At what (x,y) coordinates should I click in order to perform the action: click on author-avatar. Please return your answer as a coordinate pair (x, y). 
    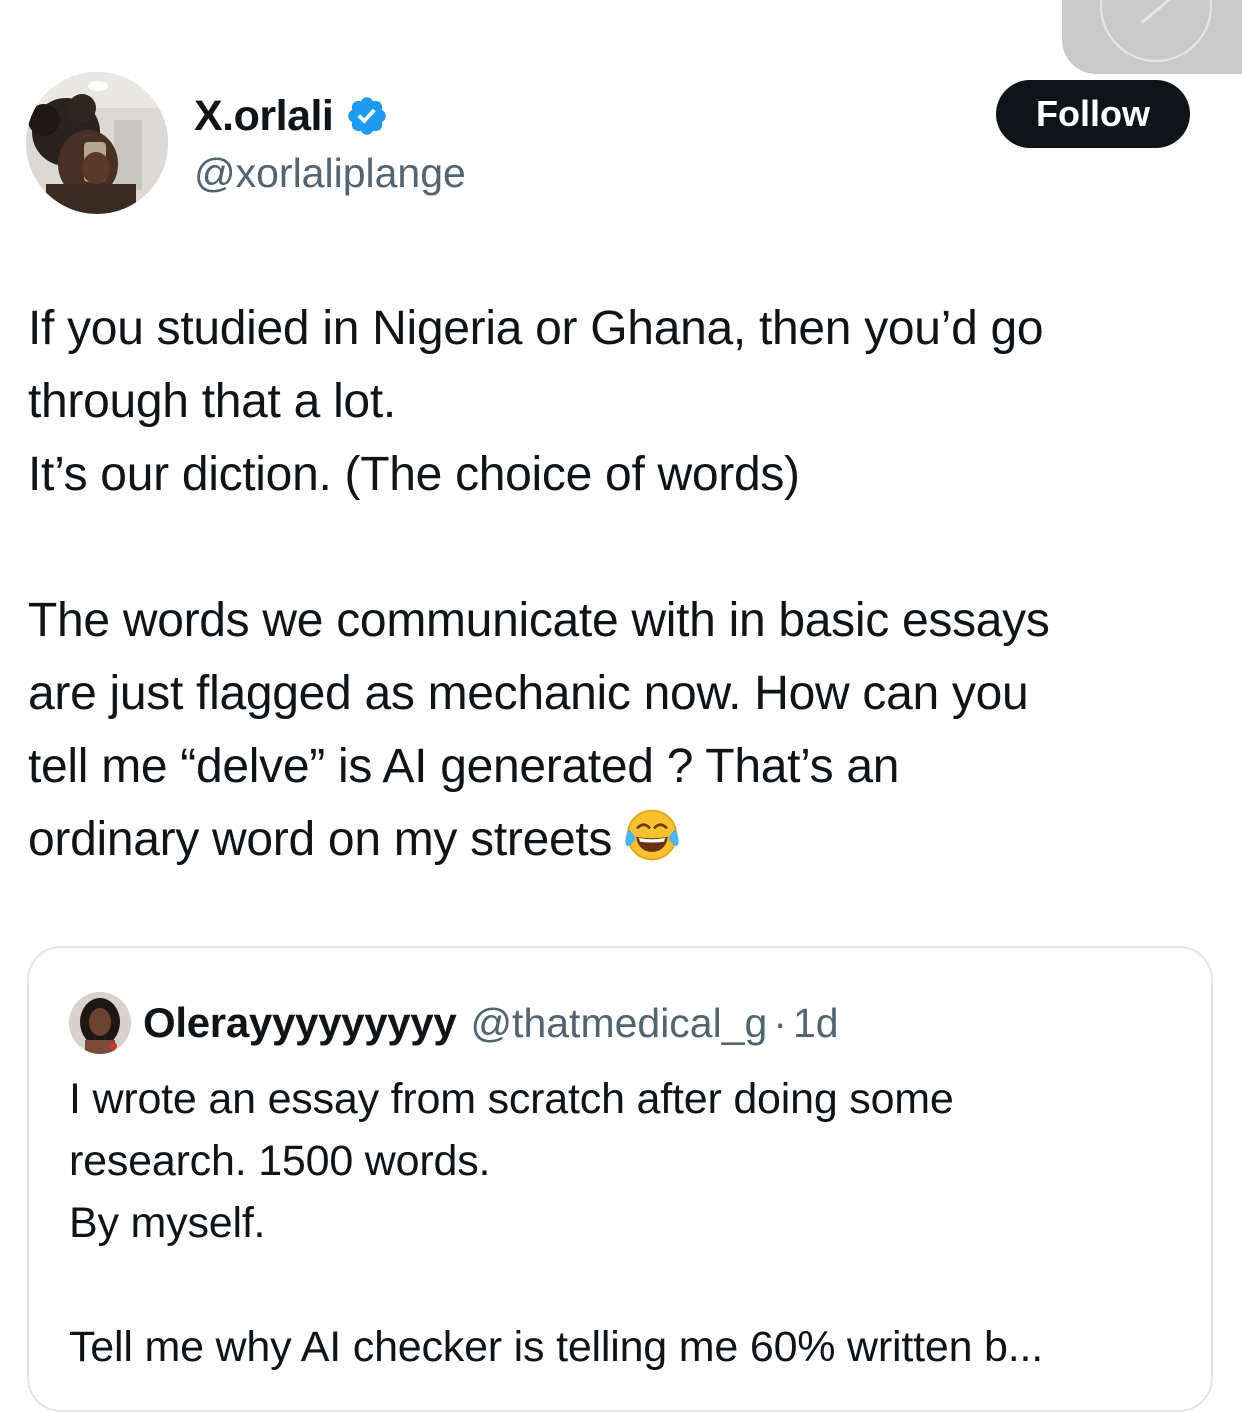
    Looking at the image, I should click on (97, 143).